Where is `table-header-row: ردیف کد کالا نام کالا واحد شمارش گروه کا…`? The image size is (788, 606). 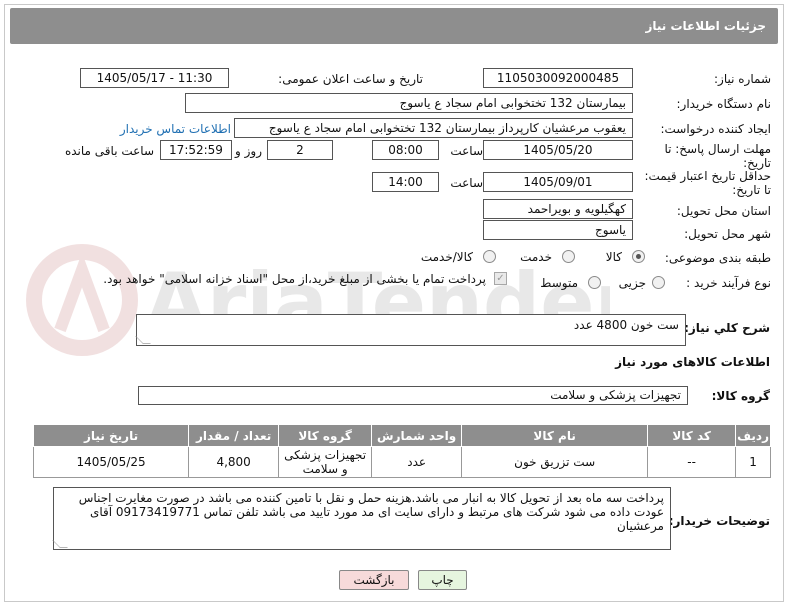 table-header-row: ردیف کد کالا نام کالا واحد شمارش گروه کا… is located at coordinates (401, 435).